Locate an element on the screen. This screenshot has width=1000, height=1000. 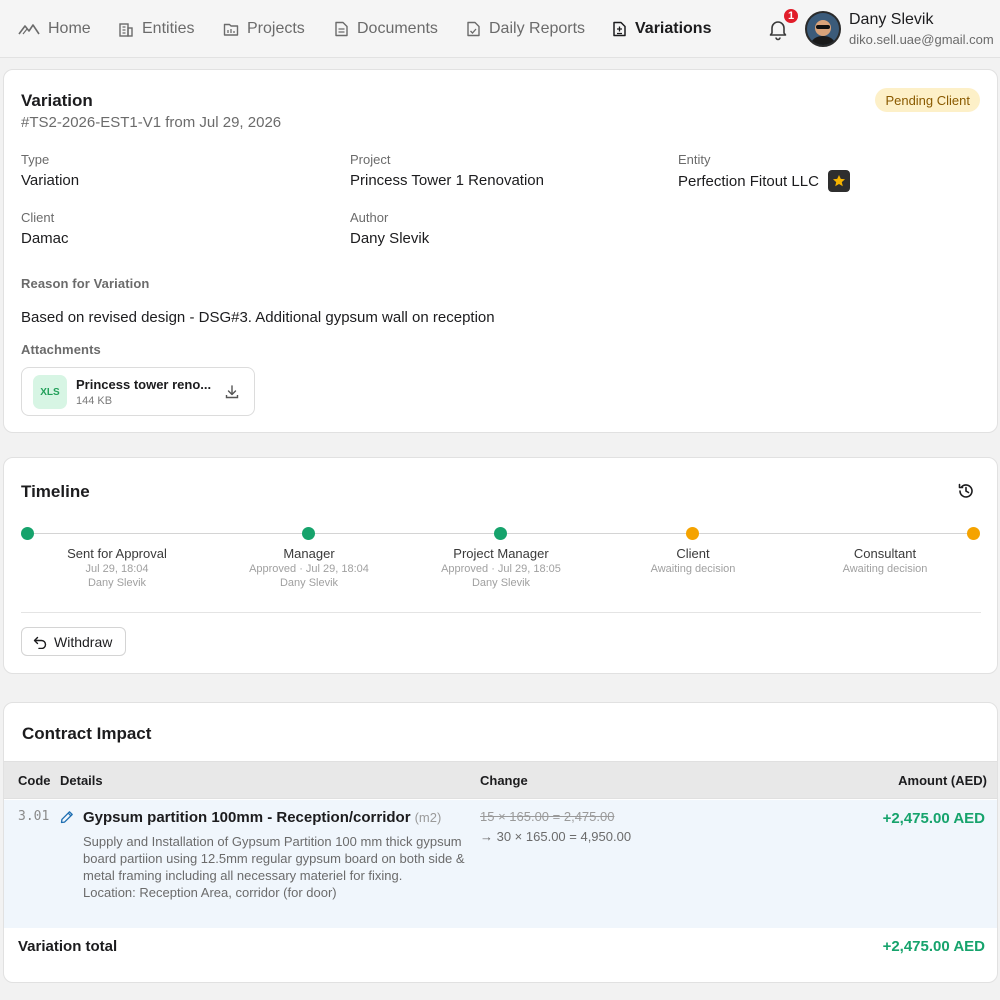
avatar is located at coordinates (823, 29).